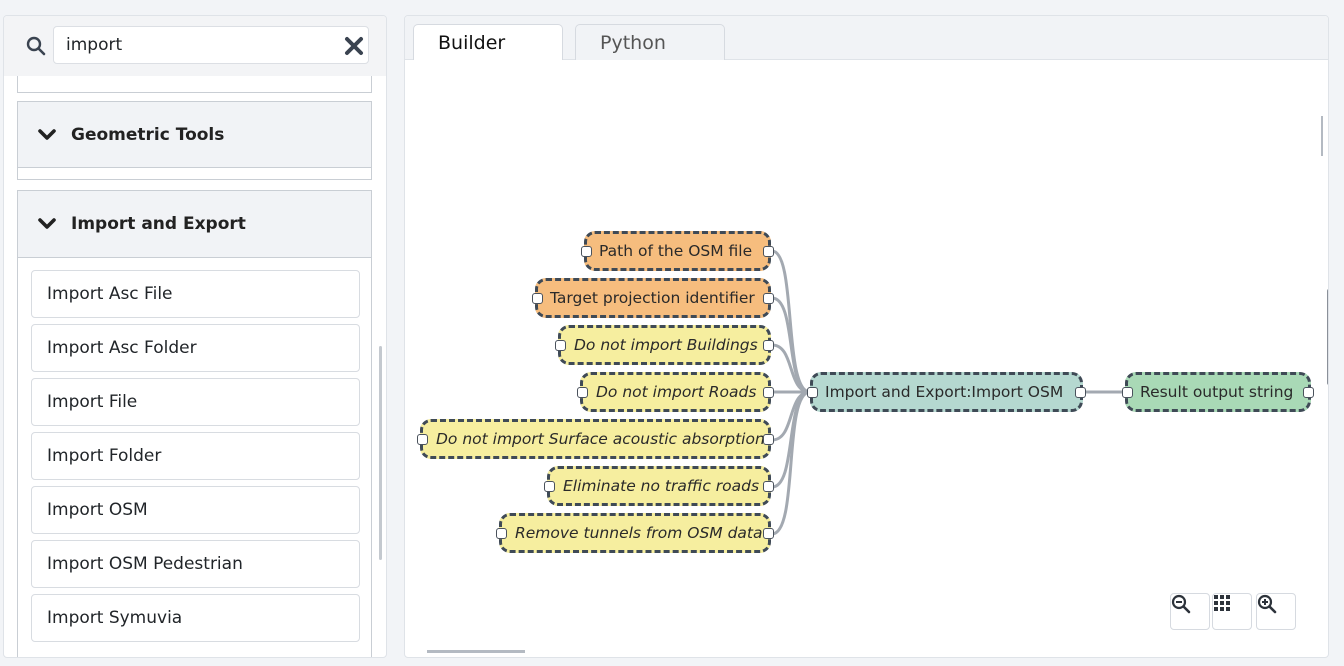  I want to click on node-label: Eliminate no traffic roads, so click(661, 486).